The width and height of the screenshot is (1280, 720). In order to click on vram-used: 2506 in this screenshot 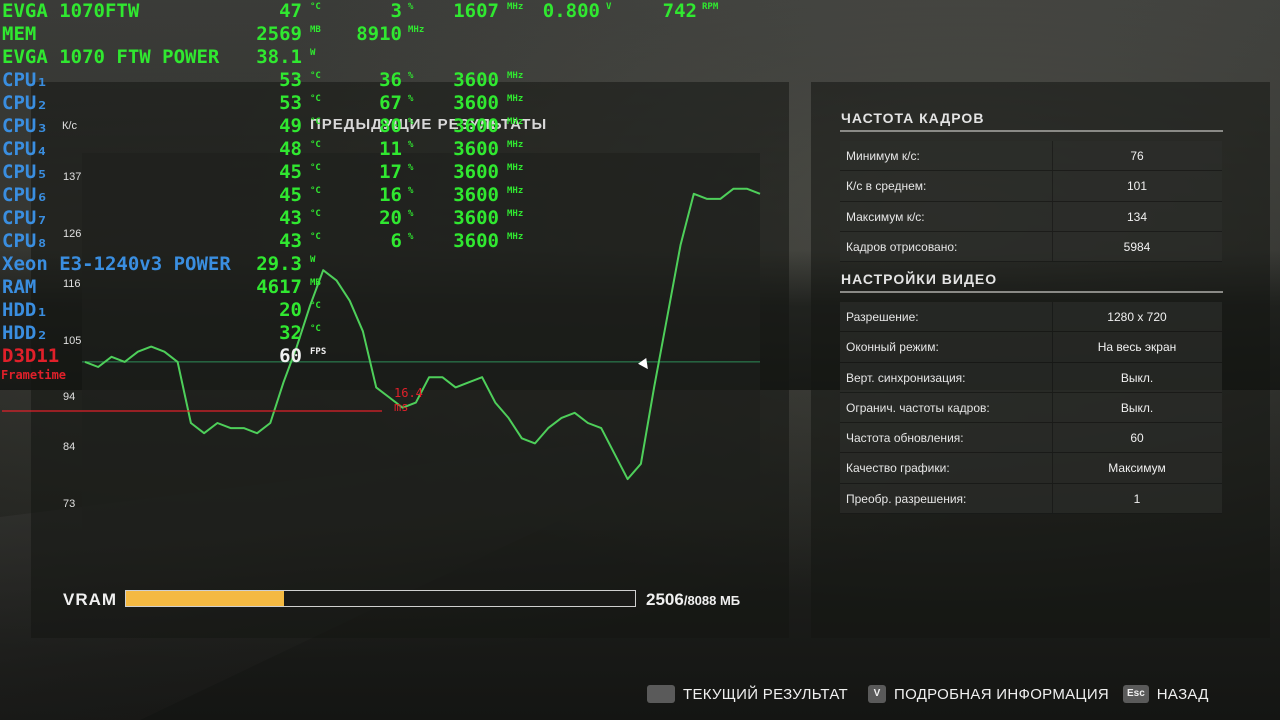, I will do `click(665, 599)`.